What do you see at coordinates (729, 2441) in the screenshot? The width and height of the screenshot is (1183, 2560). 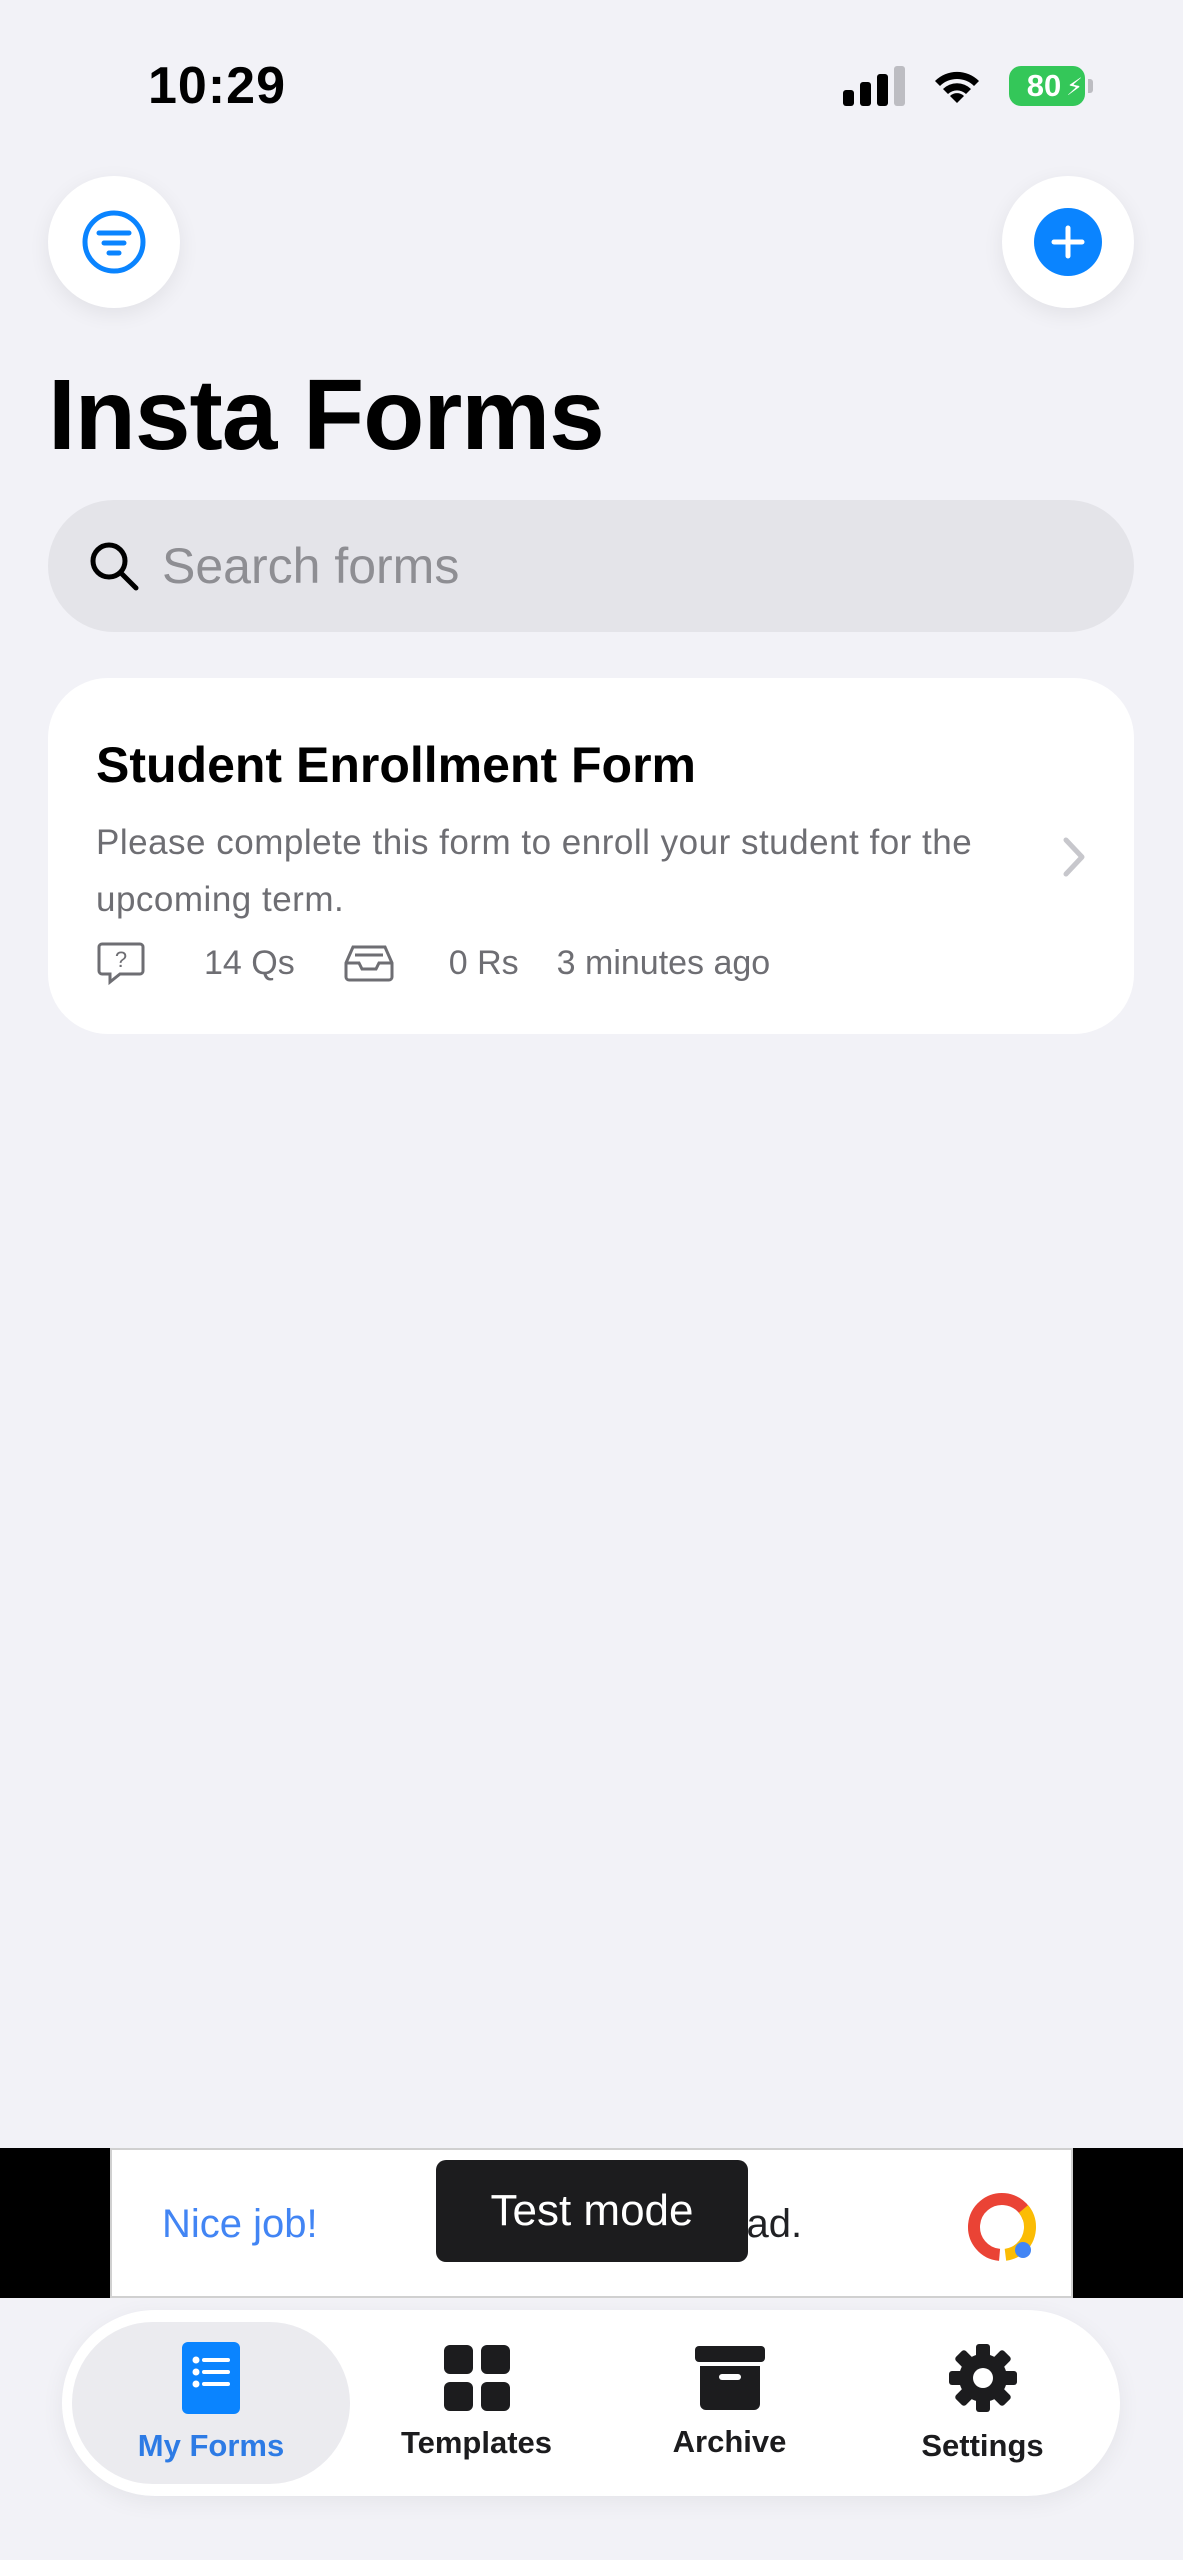 I see `tab-label: Archive` at bounding box center [729, 2441].